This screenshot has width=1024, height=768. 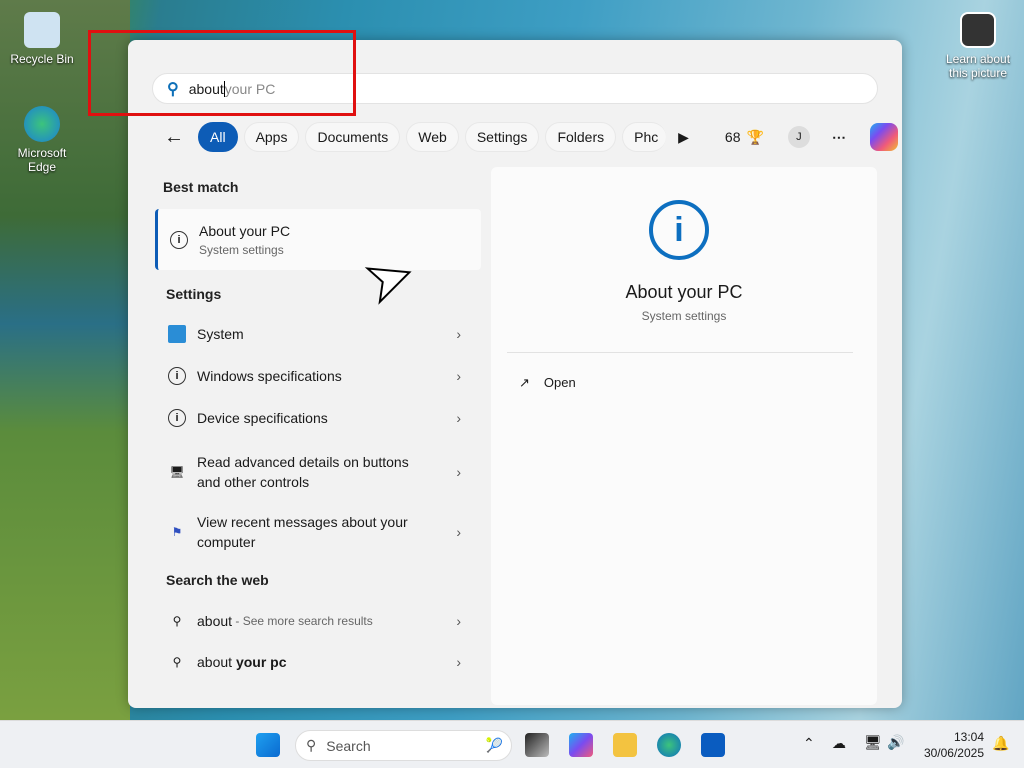 I want to click on section-search-web: Search the web, so click(x=217, y=580).